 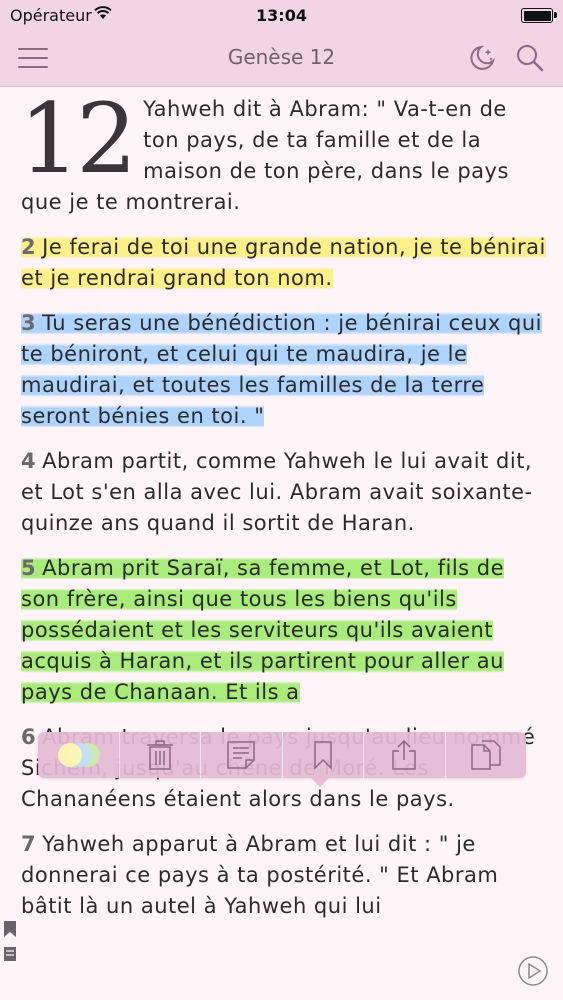 I want to click on night-mode-icon, so click(x=482, y=60).